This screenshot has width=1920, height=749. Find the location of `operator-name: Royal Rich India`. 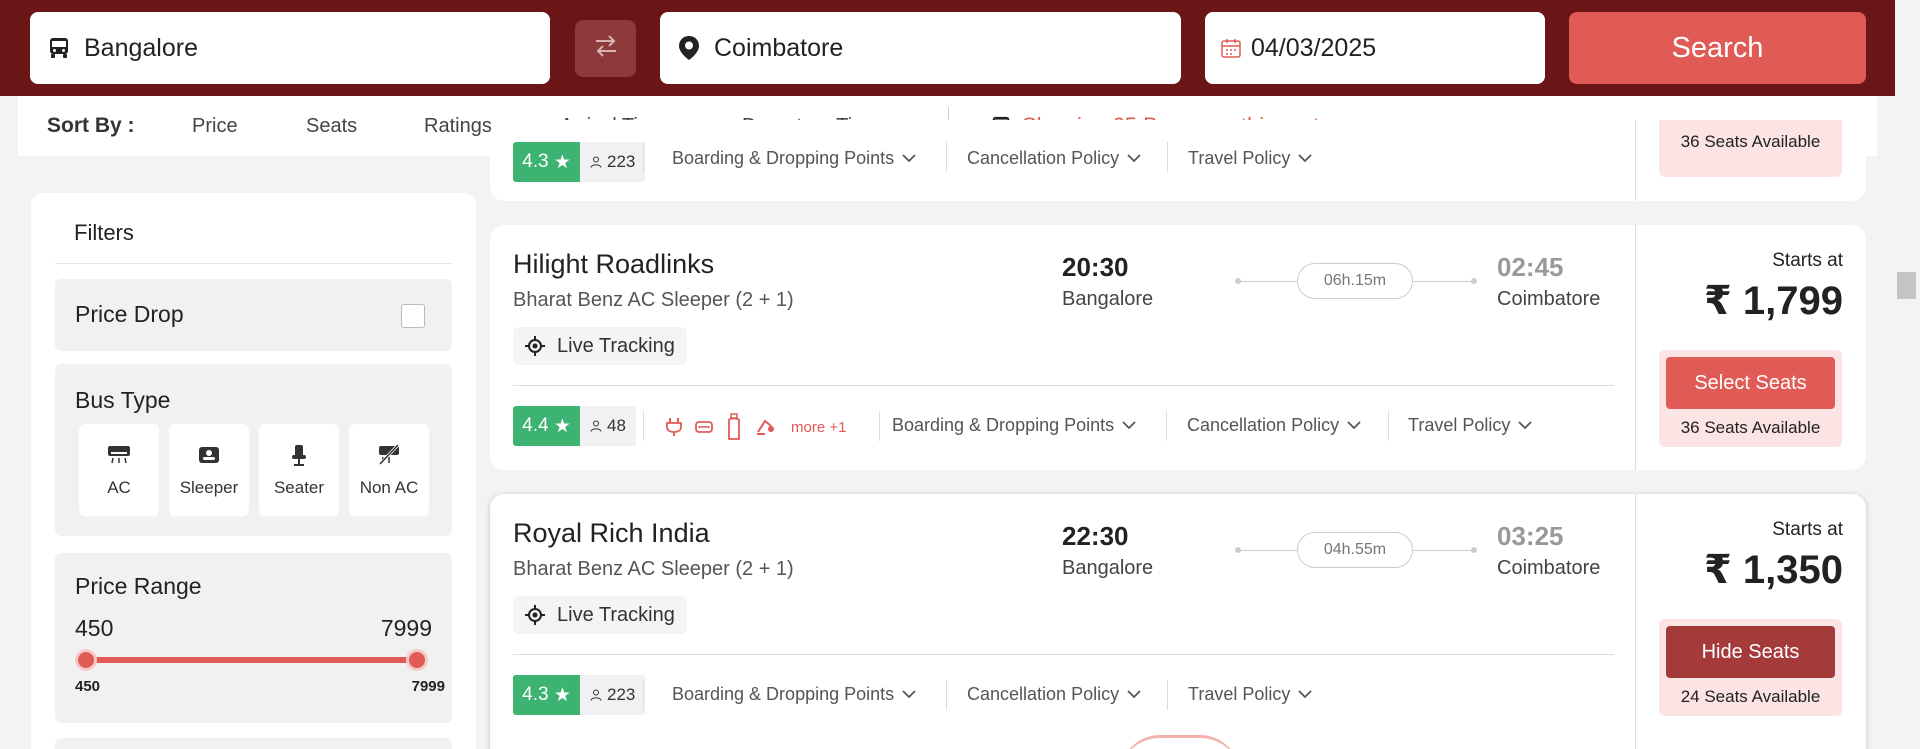

operator-name: Royal Rich India is located at coordinates (611, 533).